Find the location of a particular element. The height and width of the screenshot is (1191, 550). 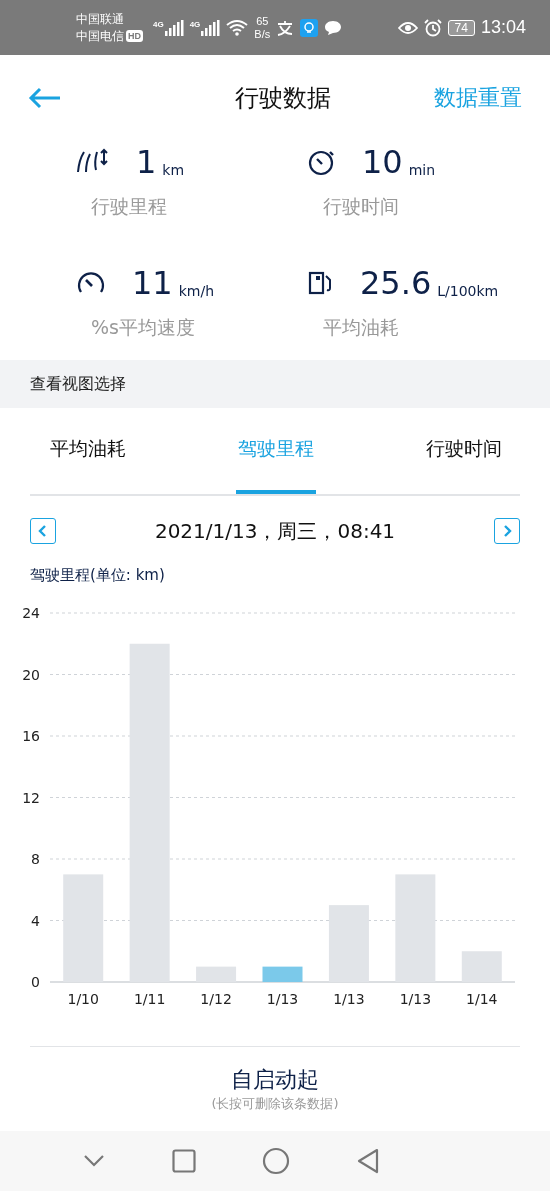

previous-button is located at coordinates (43, 531).